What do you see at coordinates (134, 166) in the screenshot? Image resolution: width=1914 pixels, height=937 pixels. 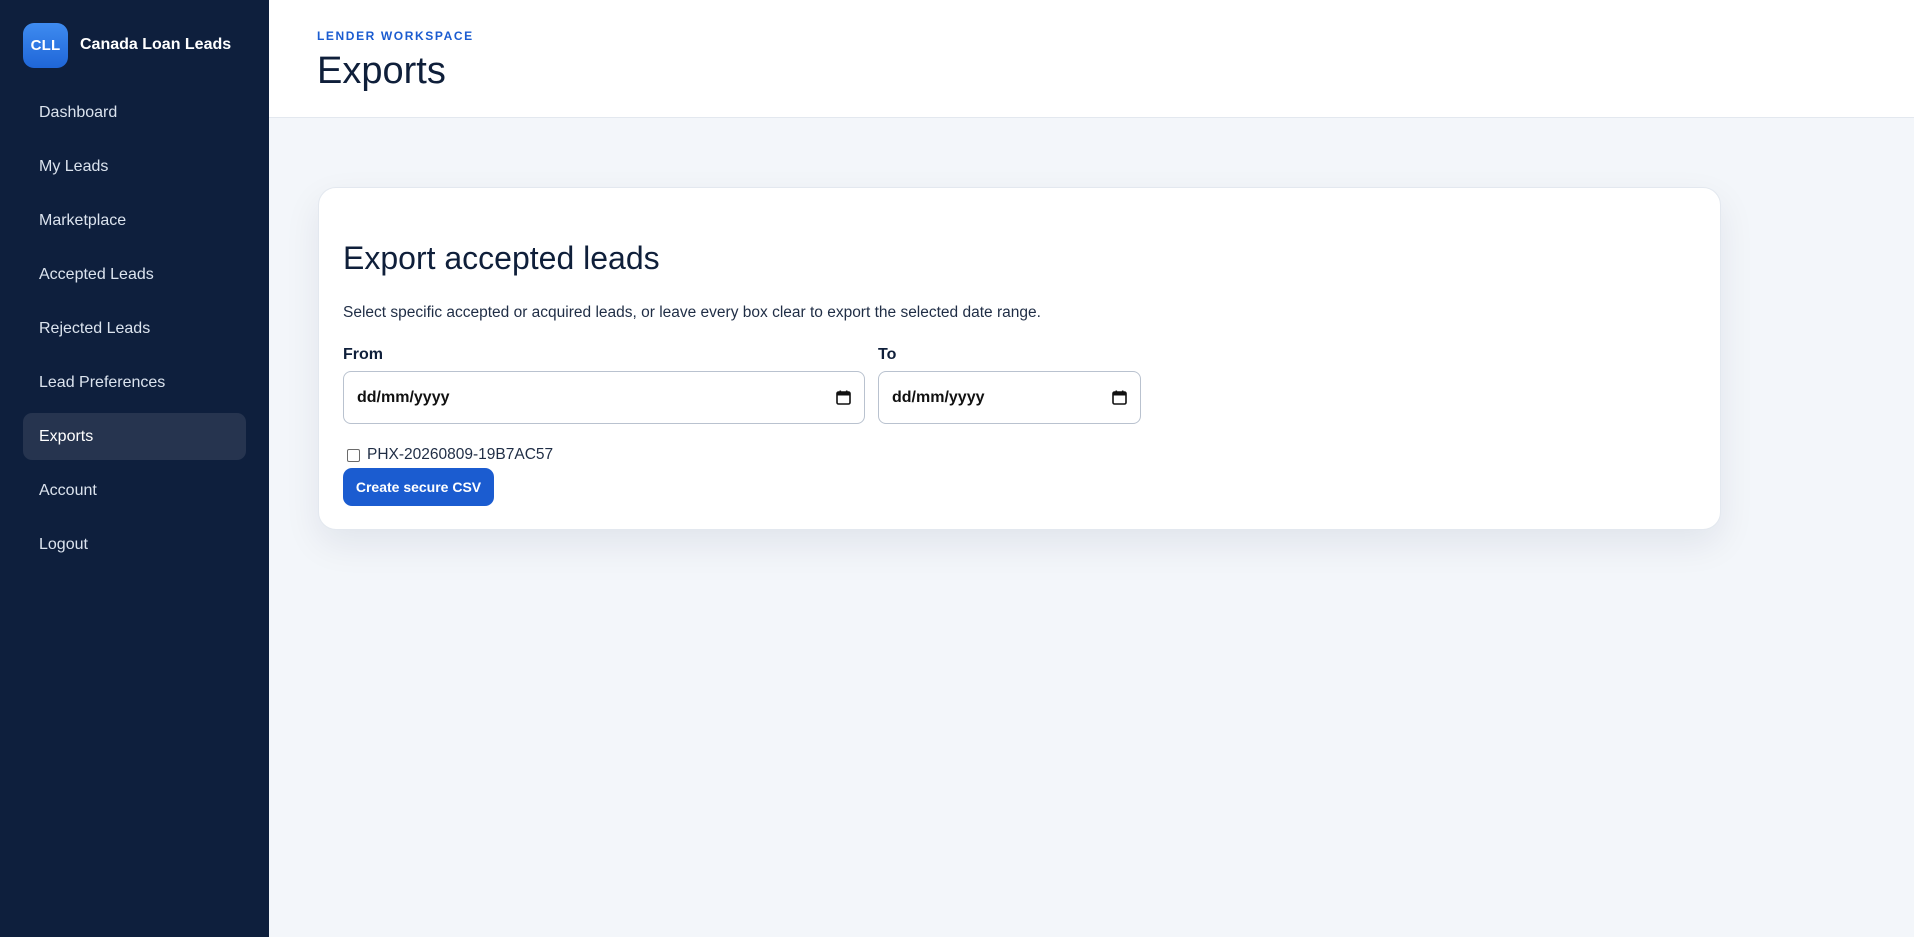 I see `sidebar-item-my-leads: My Leads` at bounding box center [134, 166].